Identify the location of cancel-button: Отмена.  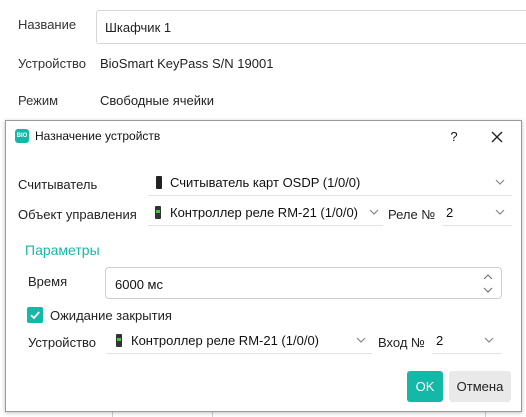
(480, 386).